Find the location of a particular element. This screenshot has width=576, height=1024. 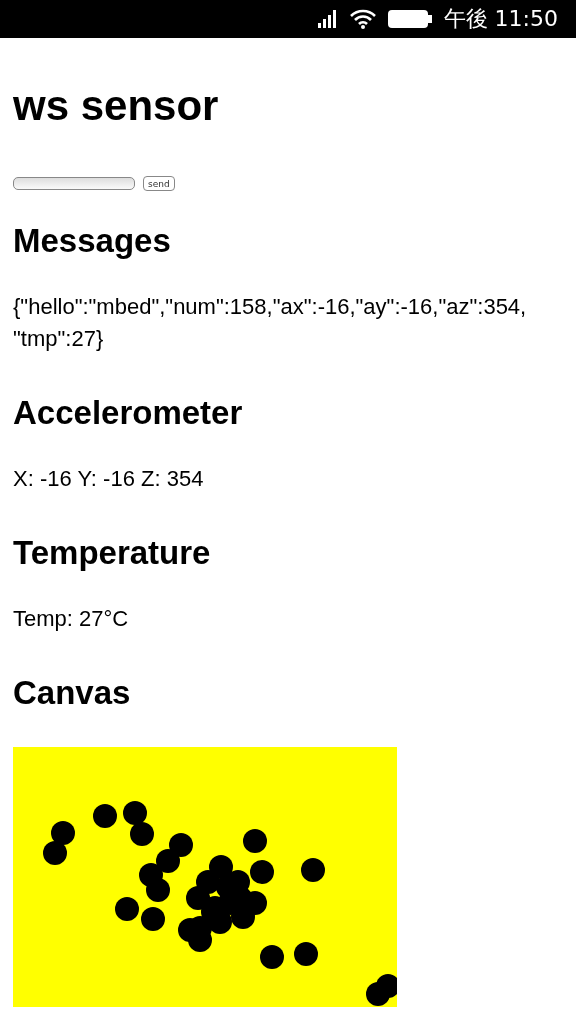

section-heading: Accelerometer is located at coordinates (128, 413).